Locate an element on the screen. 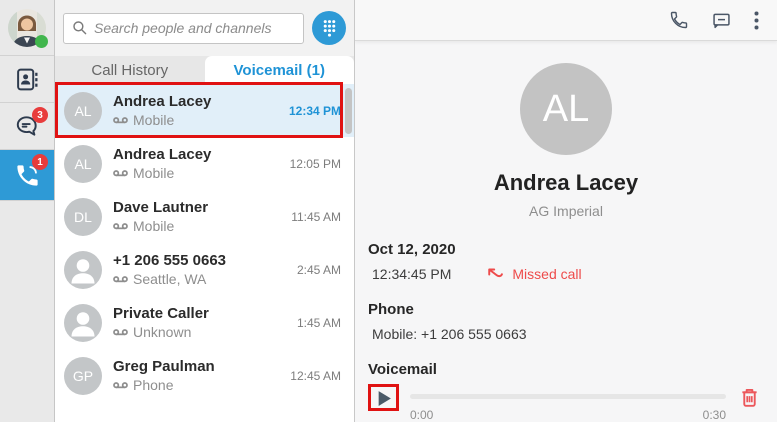  call-button is located at coordinates (679, 20).